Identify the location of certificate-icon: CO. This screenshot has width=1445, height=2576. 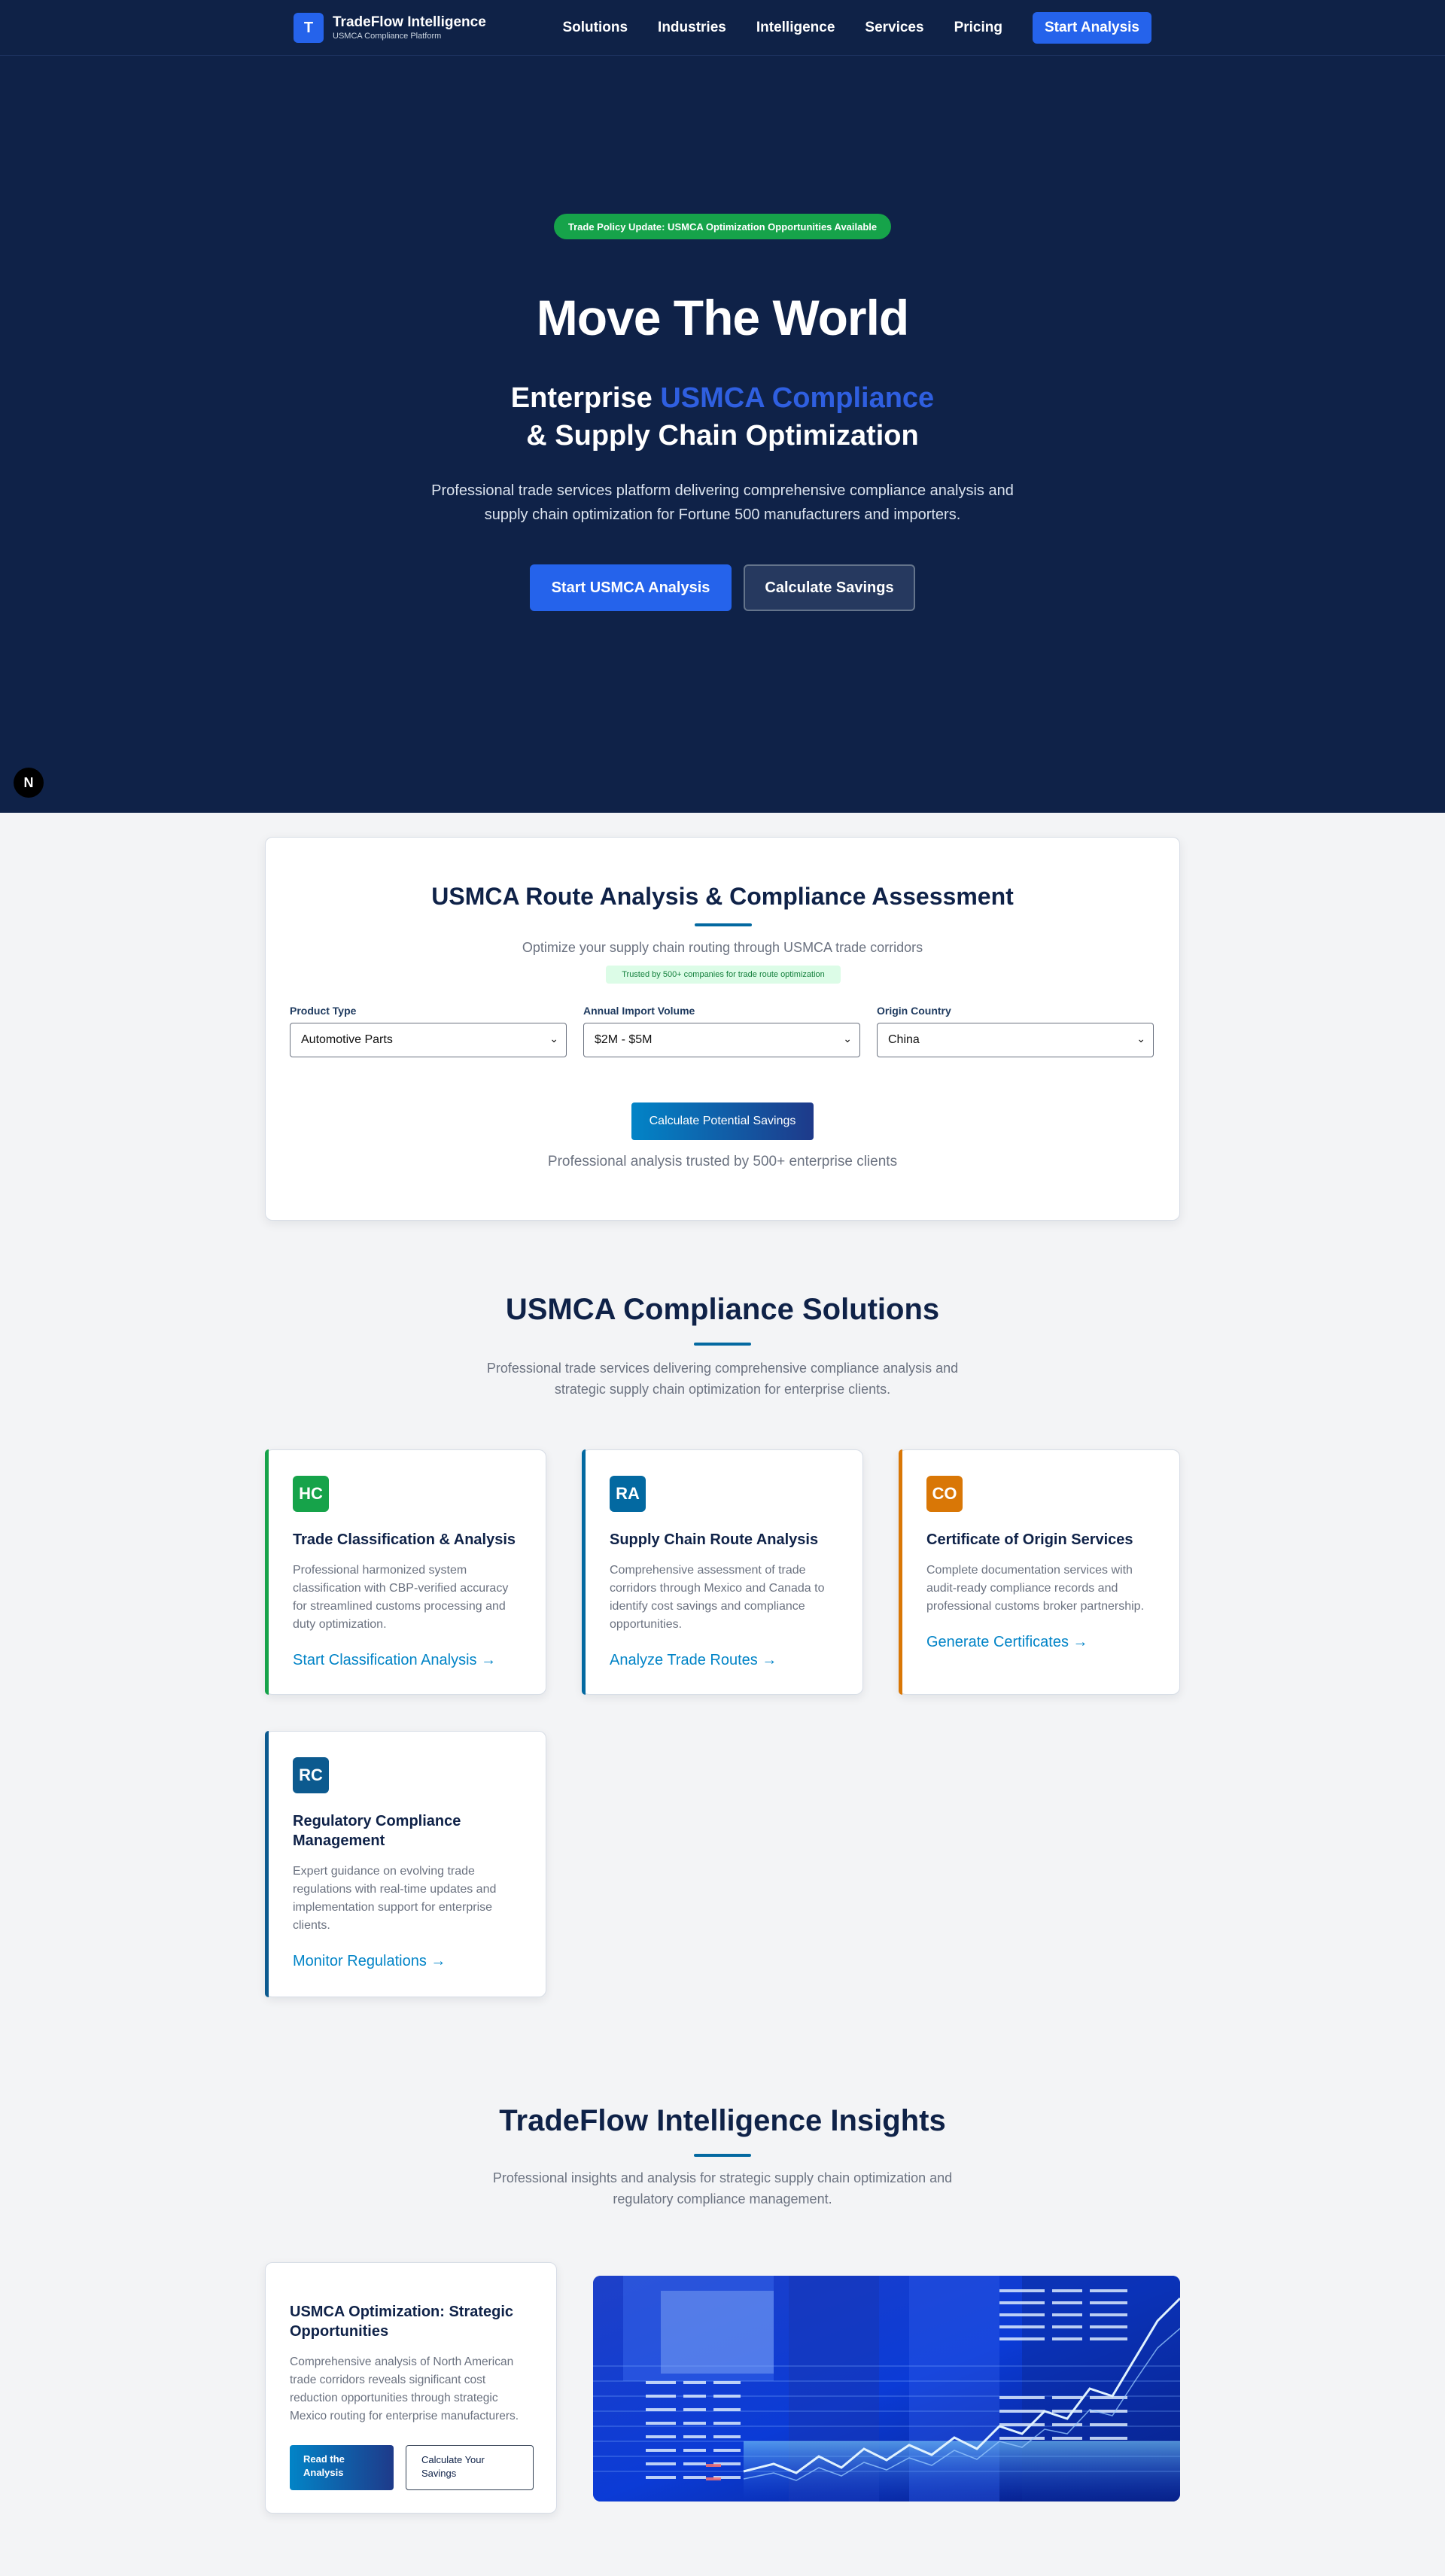
(944, 1494).